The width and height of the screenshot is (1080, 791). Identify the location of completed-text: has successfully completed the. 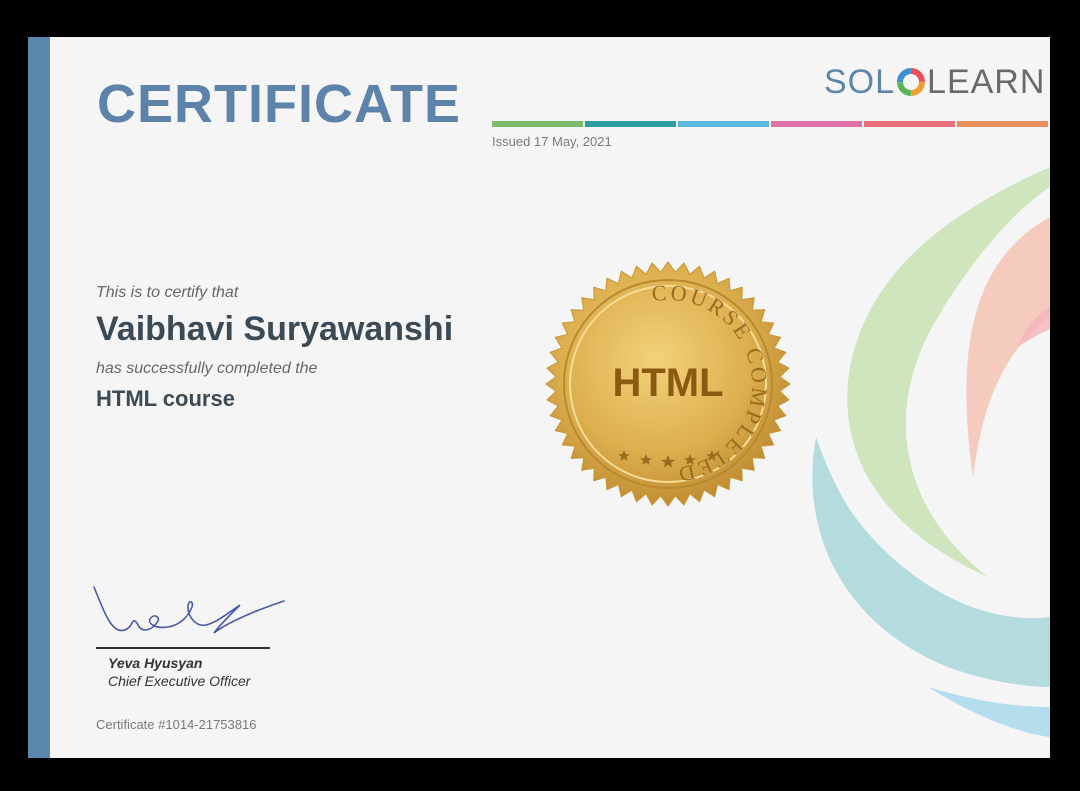
(207, 368).